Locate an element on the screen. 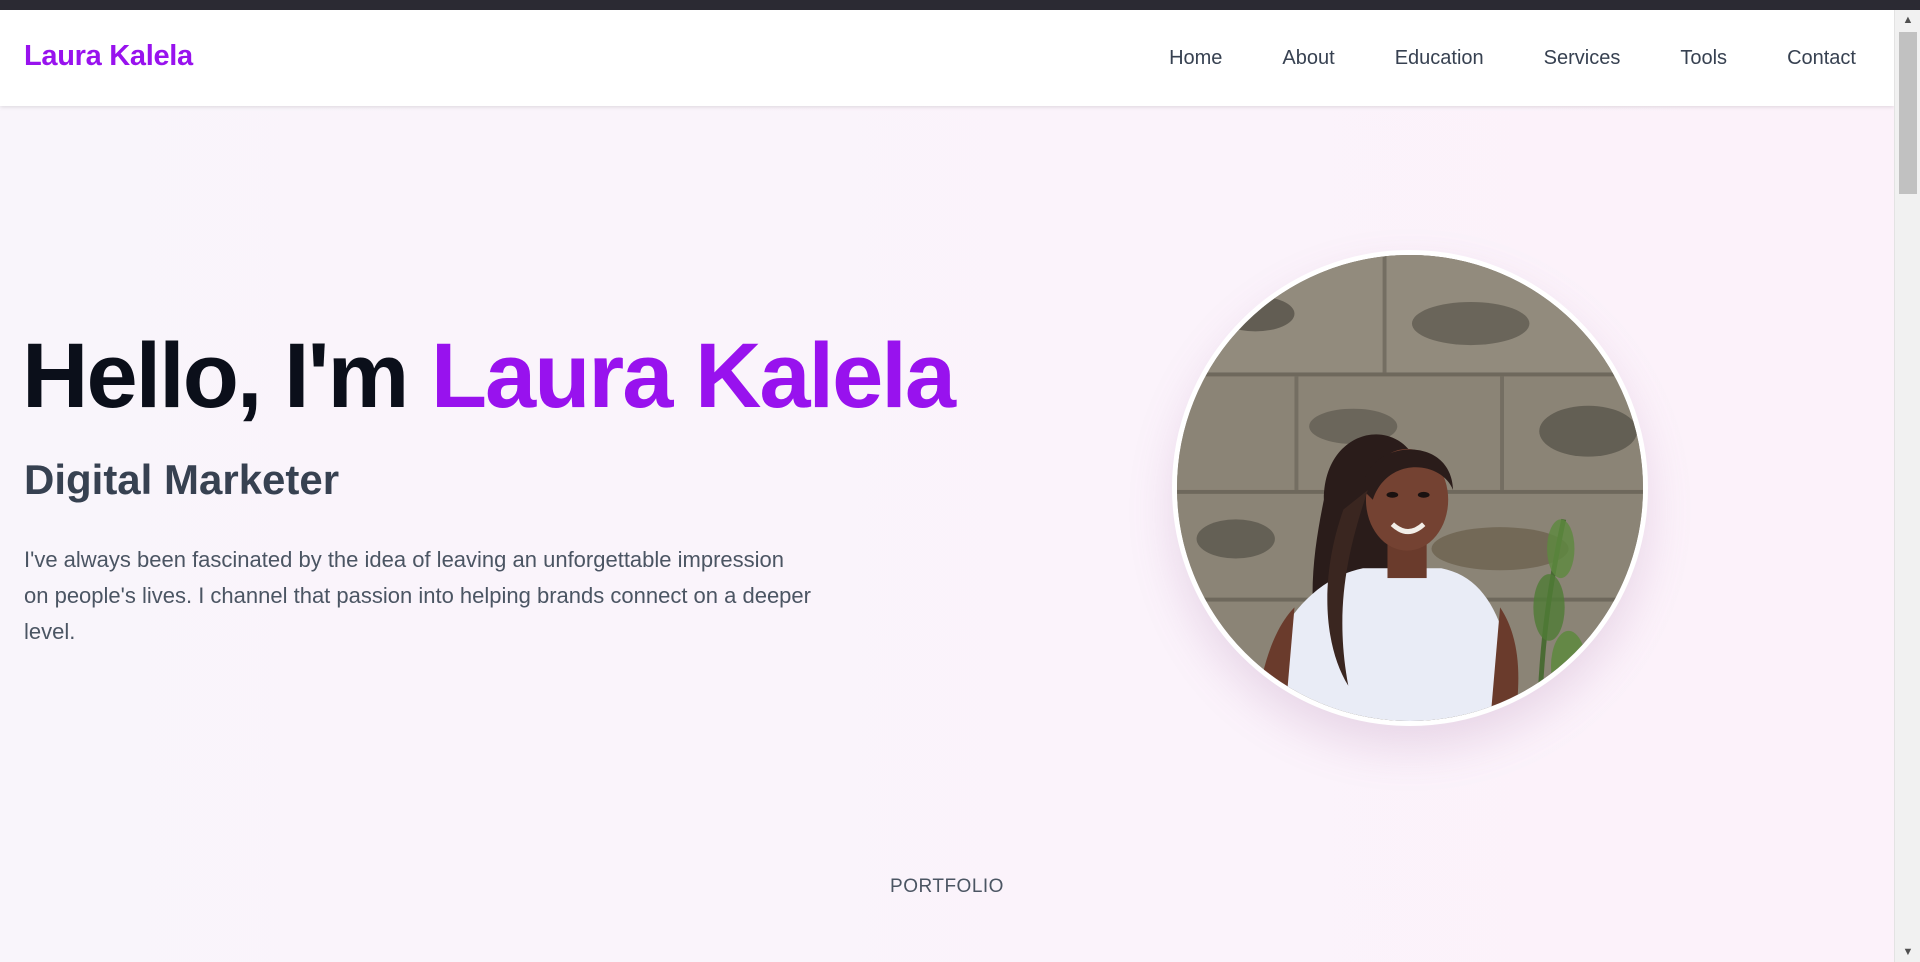  hero-role: Digital Marketer is located at coordinates (182, 479).